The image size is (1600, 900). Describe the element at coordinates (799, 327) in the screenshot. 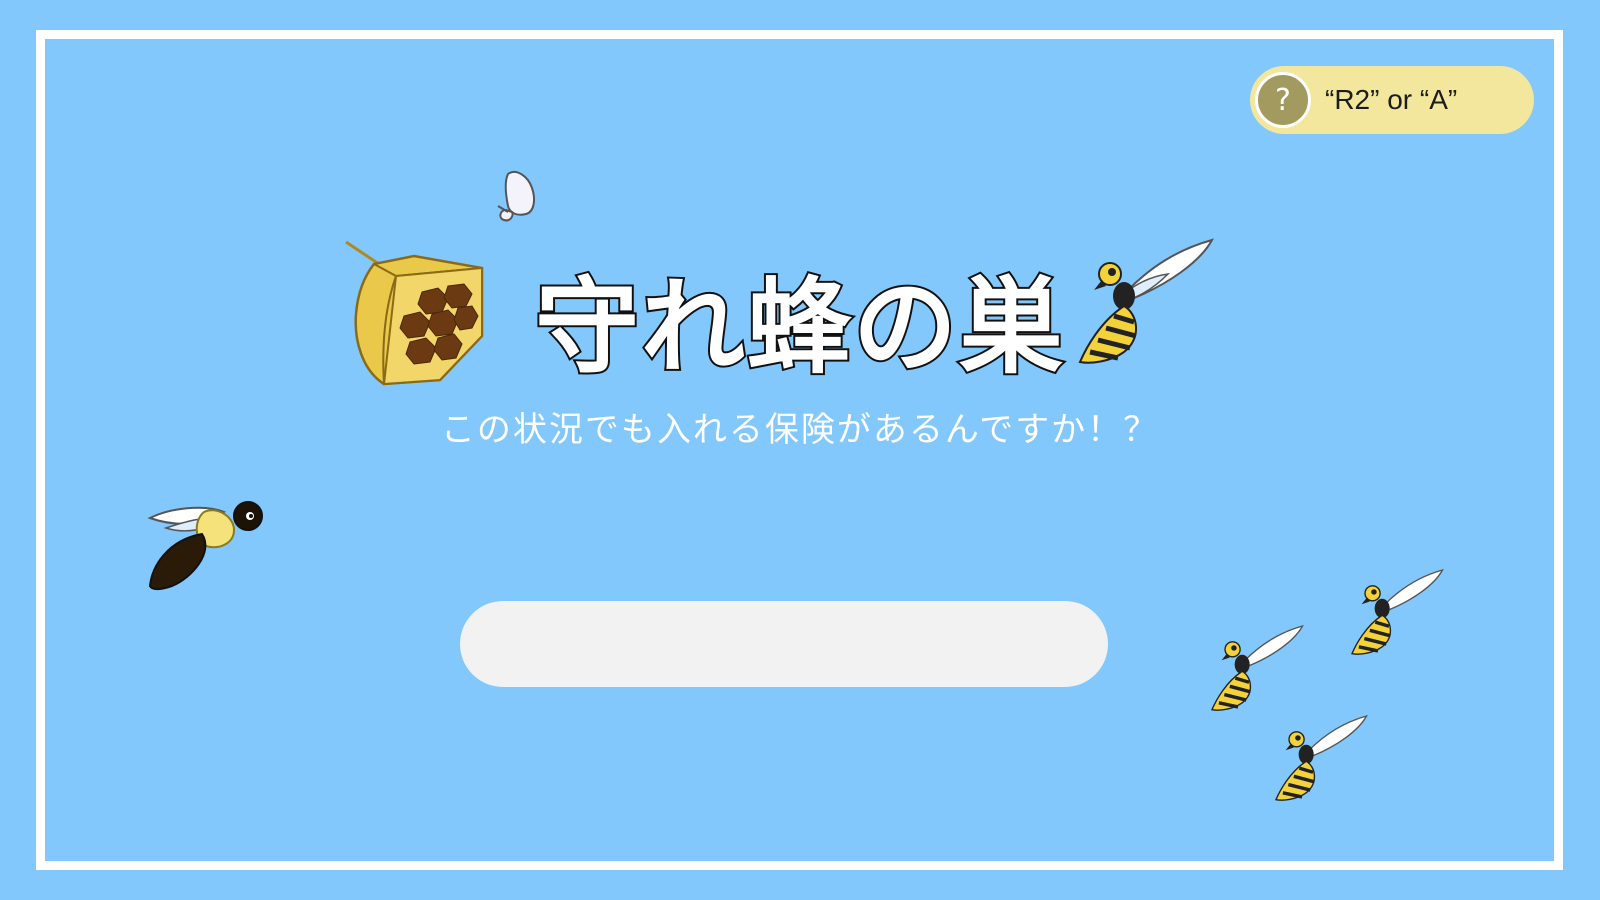

I see `game-title: 守れ蜂の巣` at that location.